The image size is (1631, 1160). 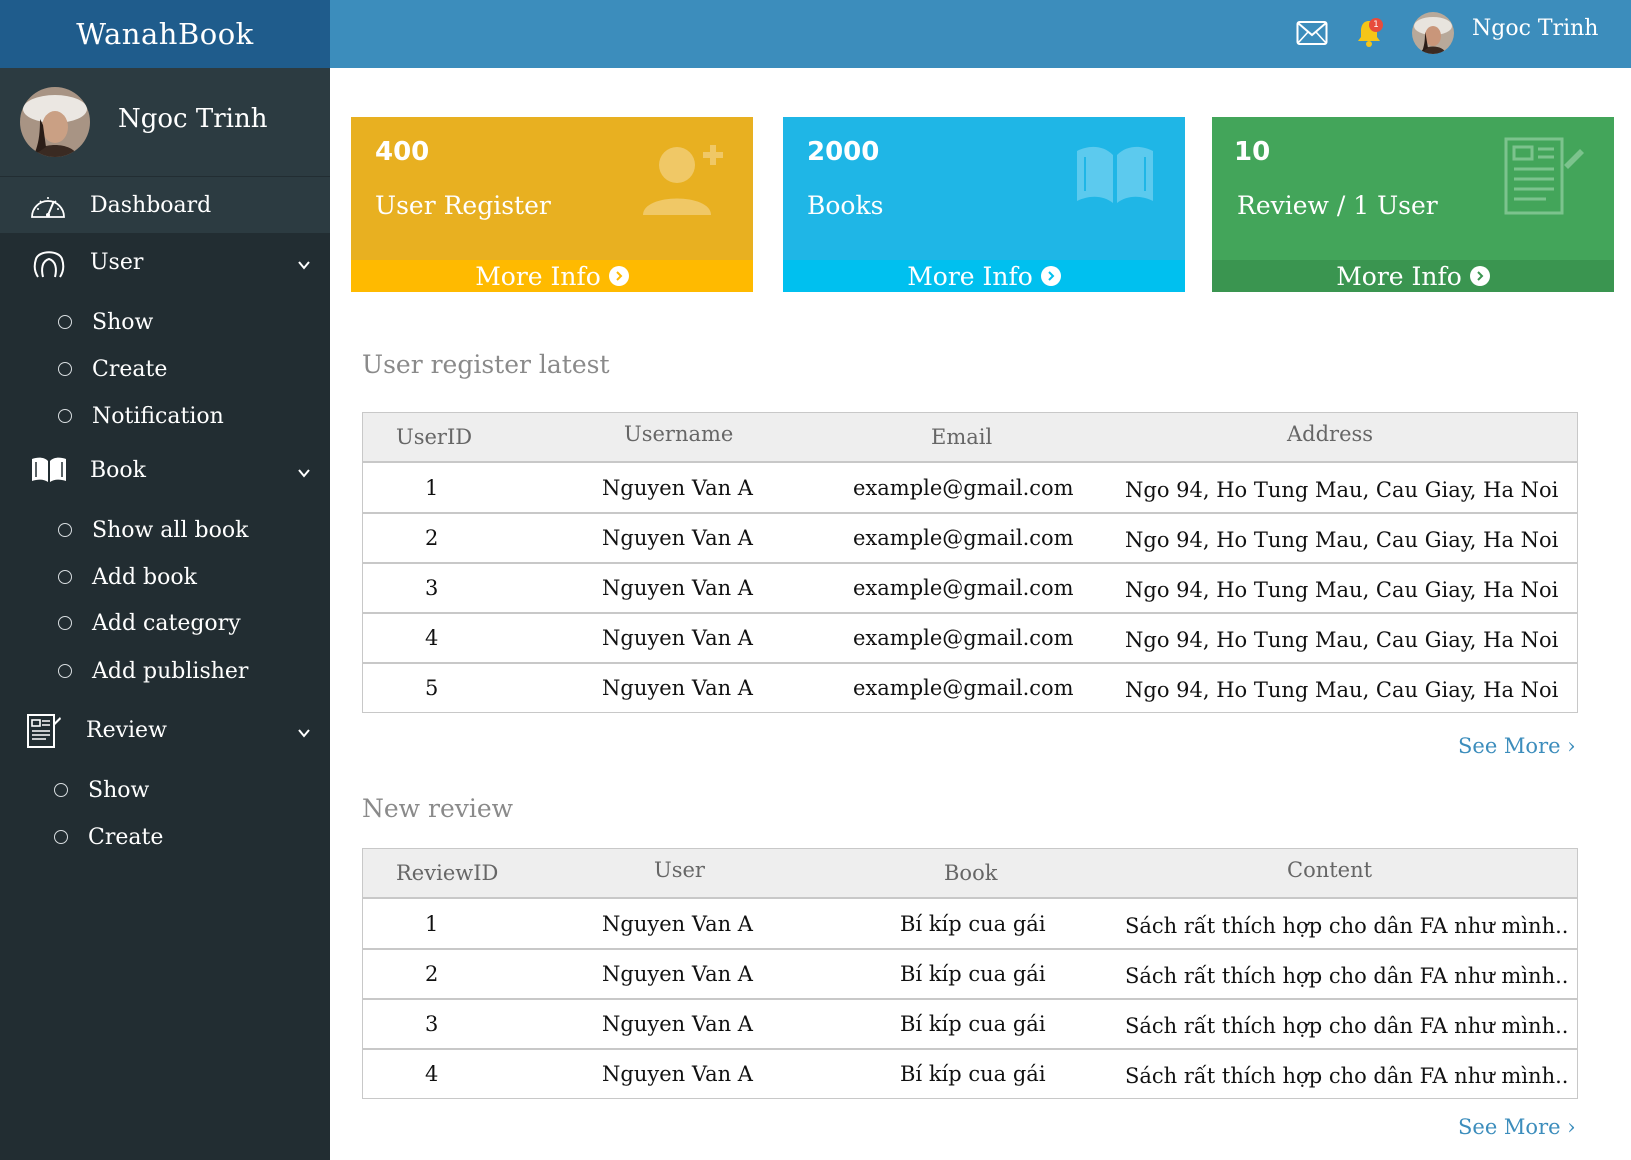 I want to click on sidebar-subitem-user-notification: Notification, so click(x=141, y=416).